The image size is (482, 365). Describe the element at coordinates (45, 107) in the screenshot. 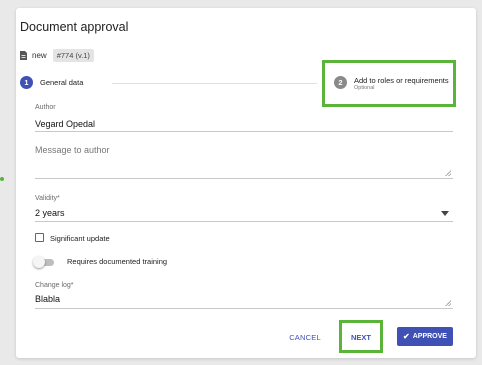

I see `author-label: Author` at that location.